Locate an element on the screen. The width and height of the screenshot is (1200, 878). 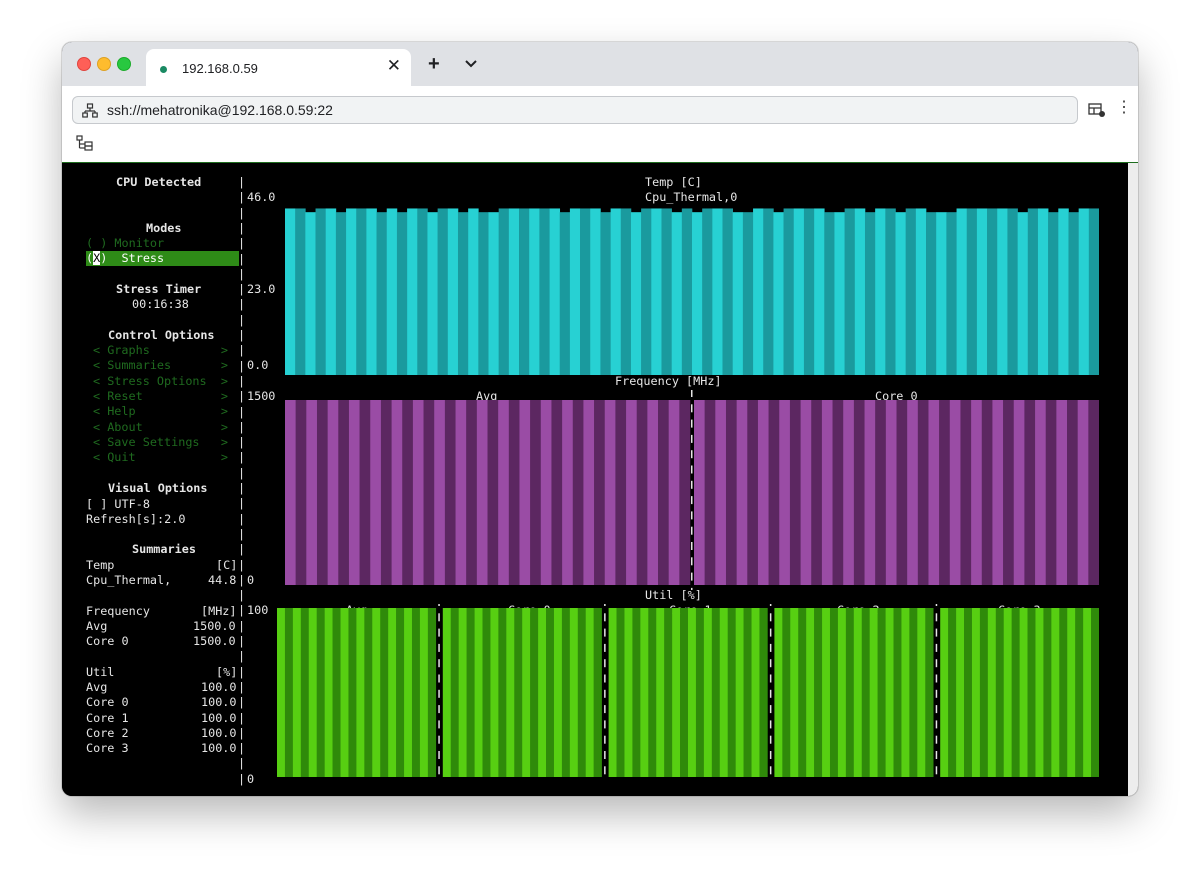
control-option-2: < Stress Options > is located at coordinates (160, 381).